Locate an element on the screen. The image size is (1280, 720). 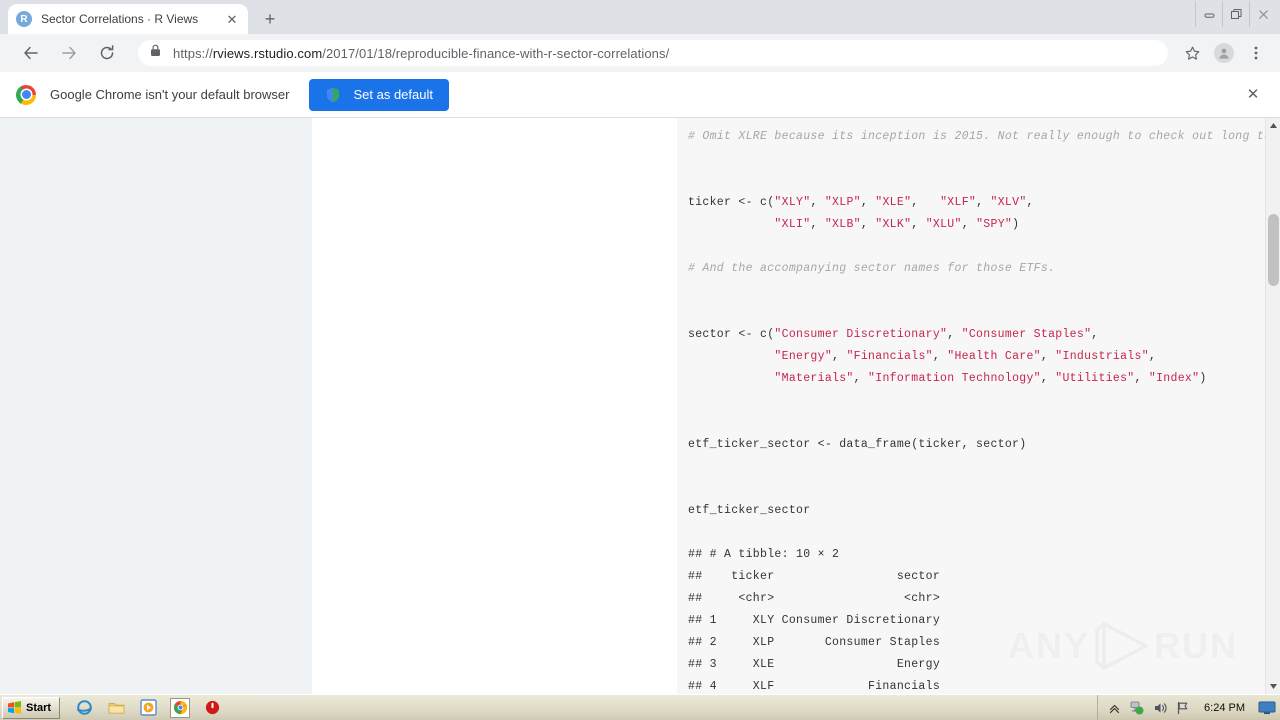
lock-icon is located at coordinates (156, 53).